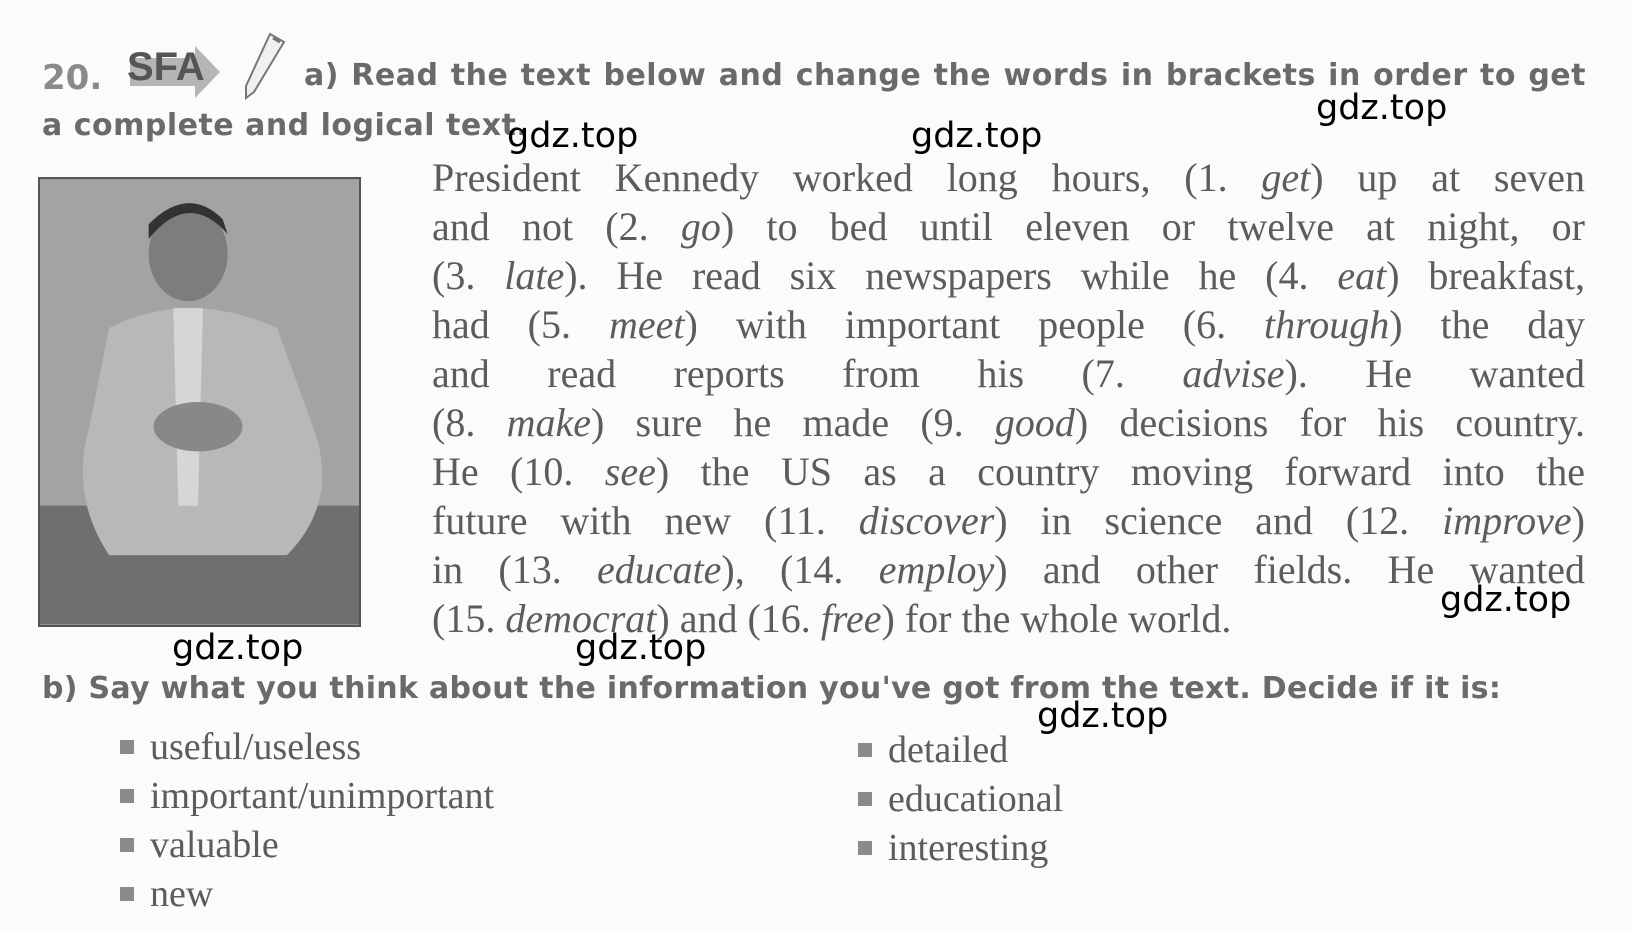 The height and width of the screenshot is (933, 1631). What do you see at coordinates (307, 894) in the screenshot?
I see `option-item: new` at bounding box center [307, 894].